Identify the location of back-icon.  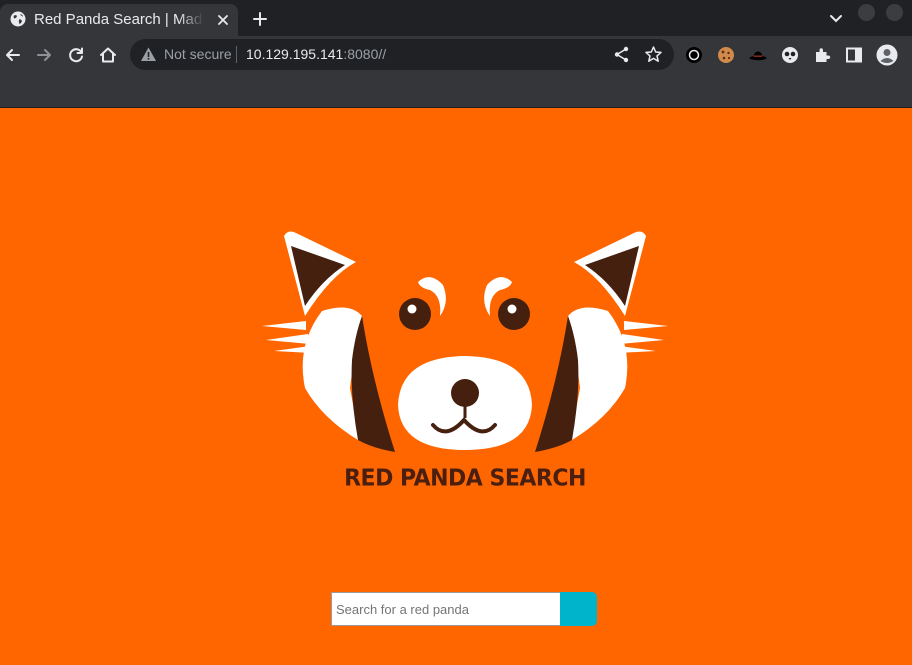
(13, 55).